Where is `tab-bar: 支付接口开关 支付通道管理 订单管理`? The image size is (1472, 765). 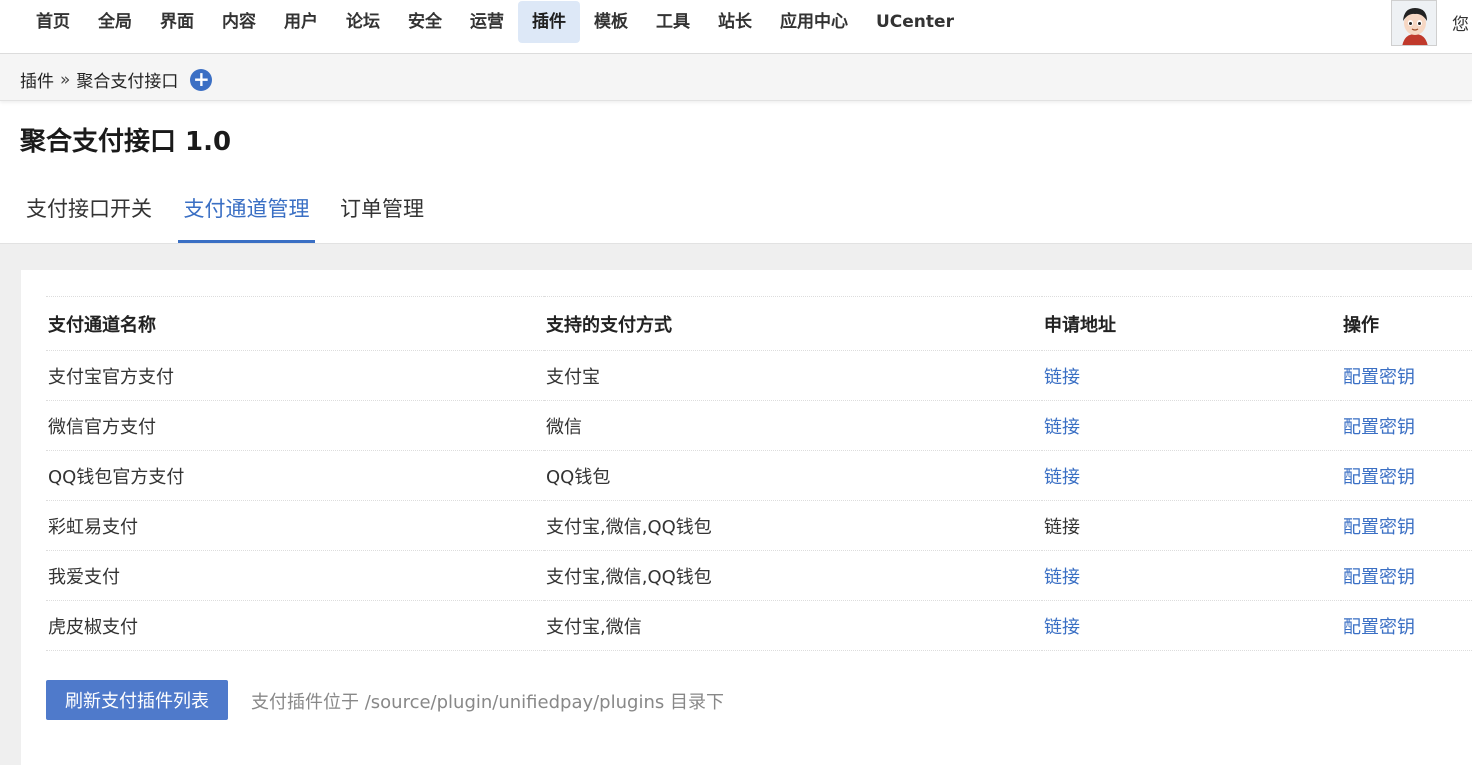 tab-bar: 支付接口开关 支付通道管理 订单管理 is located at coordinates (736, 210).